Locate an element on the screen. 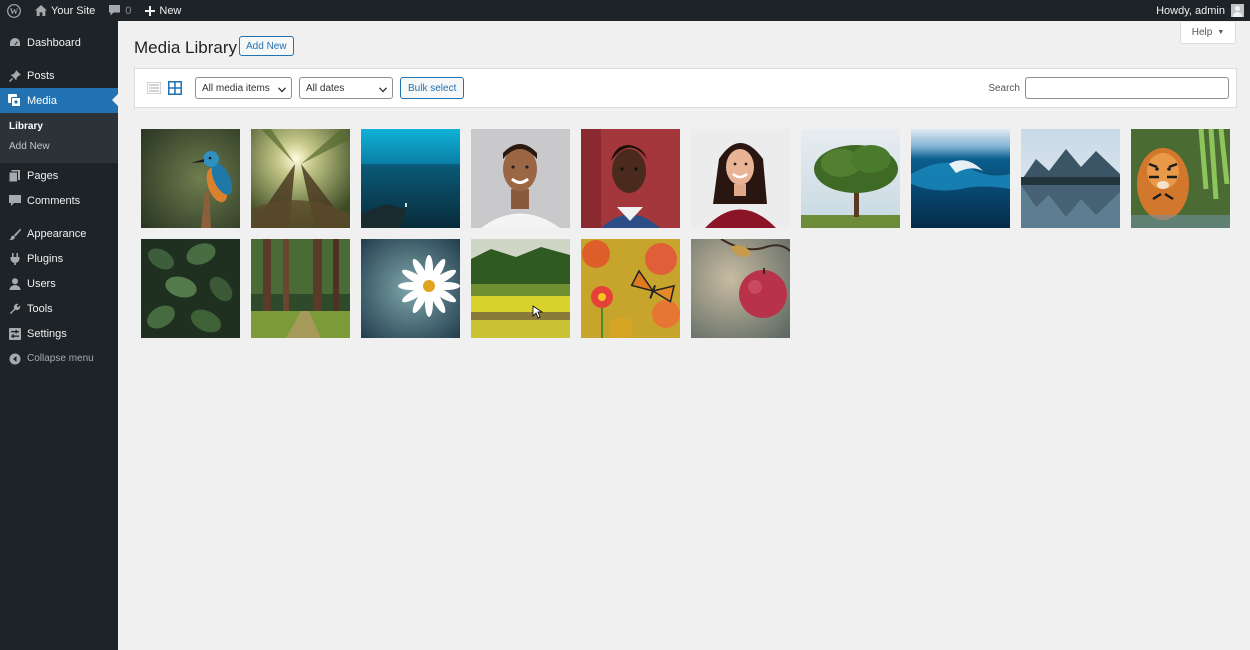  list-view-icon is located at coordinates (154, 88).